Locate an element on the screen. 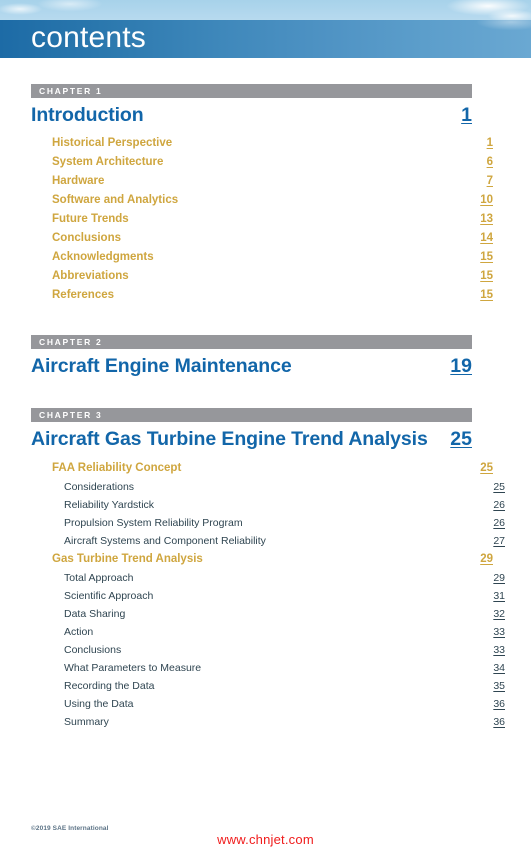 The height and width of the screenshot is (860, 531). chapter-number-bar: CHAPTER 2 is located at coordinates (251, 342).